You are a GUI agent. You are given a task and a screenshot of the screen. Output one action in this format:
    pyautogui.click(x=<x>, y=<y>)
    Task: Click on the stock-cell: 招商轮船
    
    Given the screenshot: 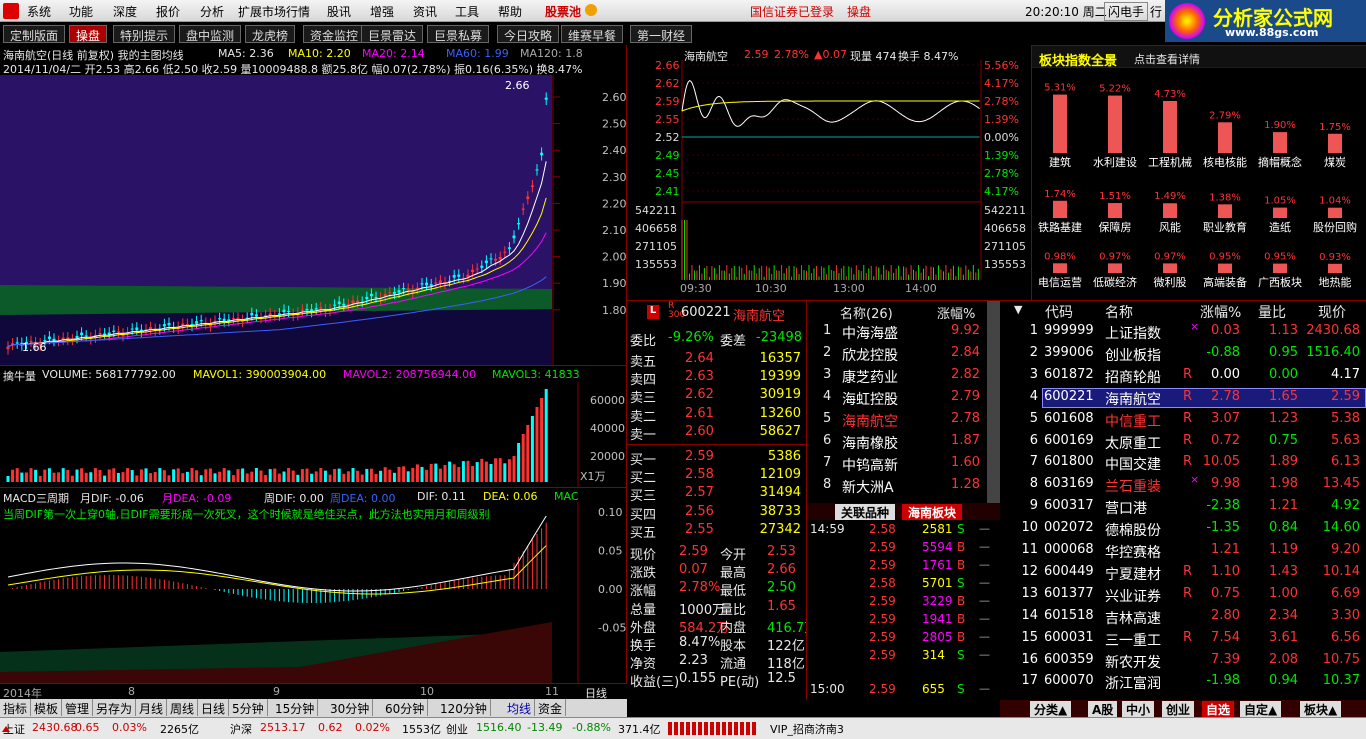 What is the action you would take?
    pyautogui.click(x=1133, y=377)
    